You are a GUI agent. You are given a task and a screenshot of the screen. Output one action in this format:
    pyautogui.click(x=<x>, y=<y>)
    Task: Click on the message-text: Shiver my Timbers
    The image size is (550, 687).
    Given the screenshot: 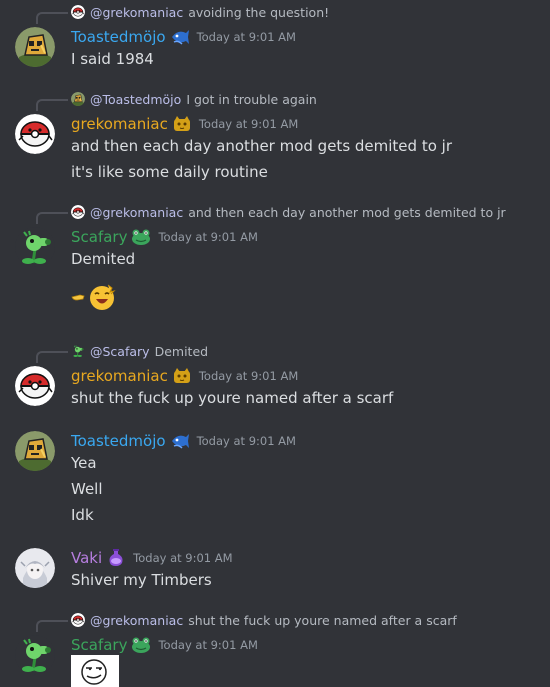 What is the action you would take?
    pyautogui.click(x=141, y=580)
    